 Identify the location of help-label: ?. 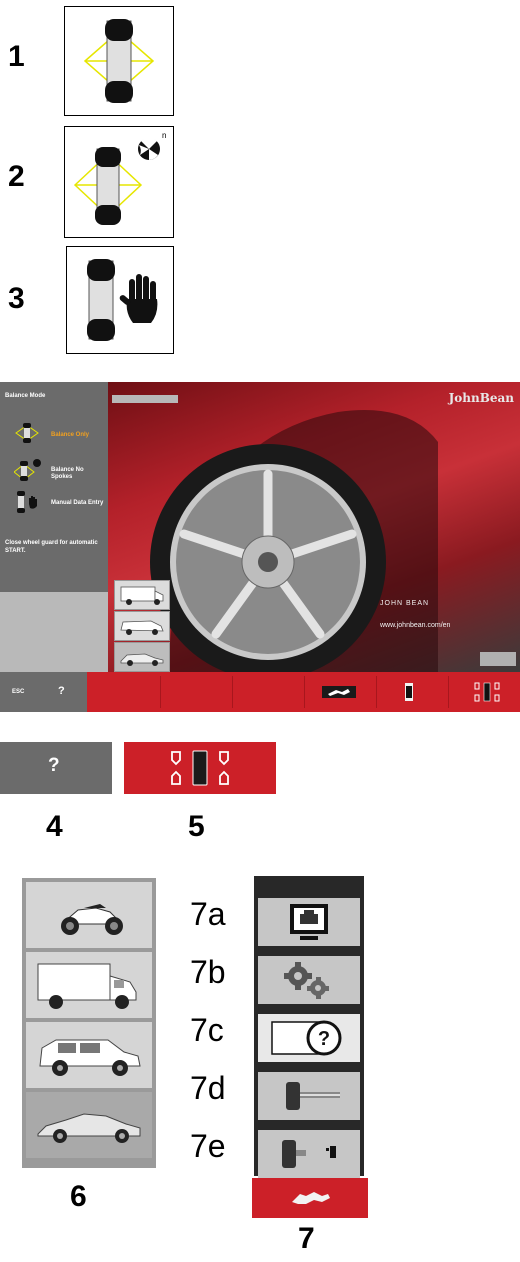
(54, 765).